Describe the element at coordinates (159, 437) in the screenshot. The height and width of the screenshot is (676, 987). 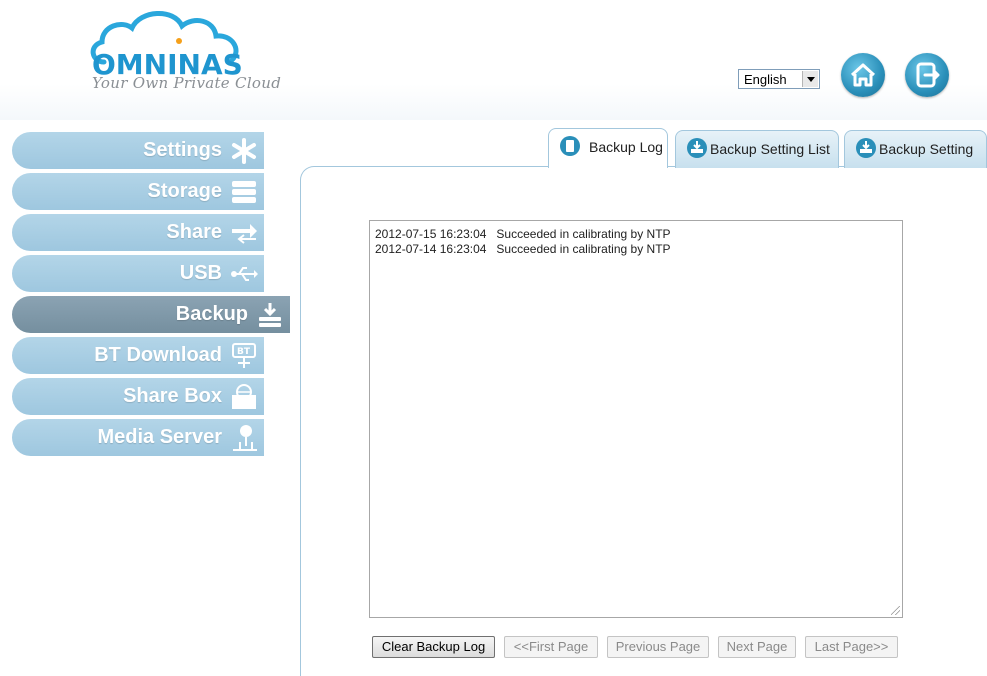
I see `sidebar-item-label: Media Server` at that location.